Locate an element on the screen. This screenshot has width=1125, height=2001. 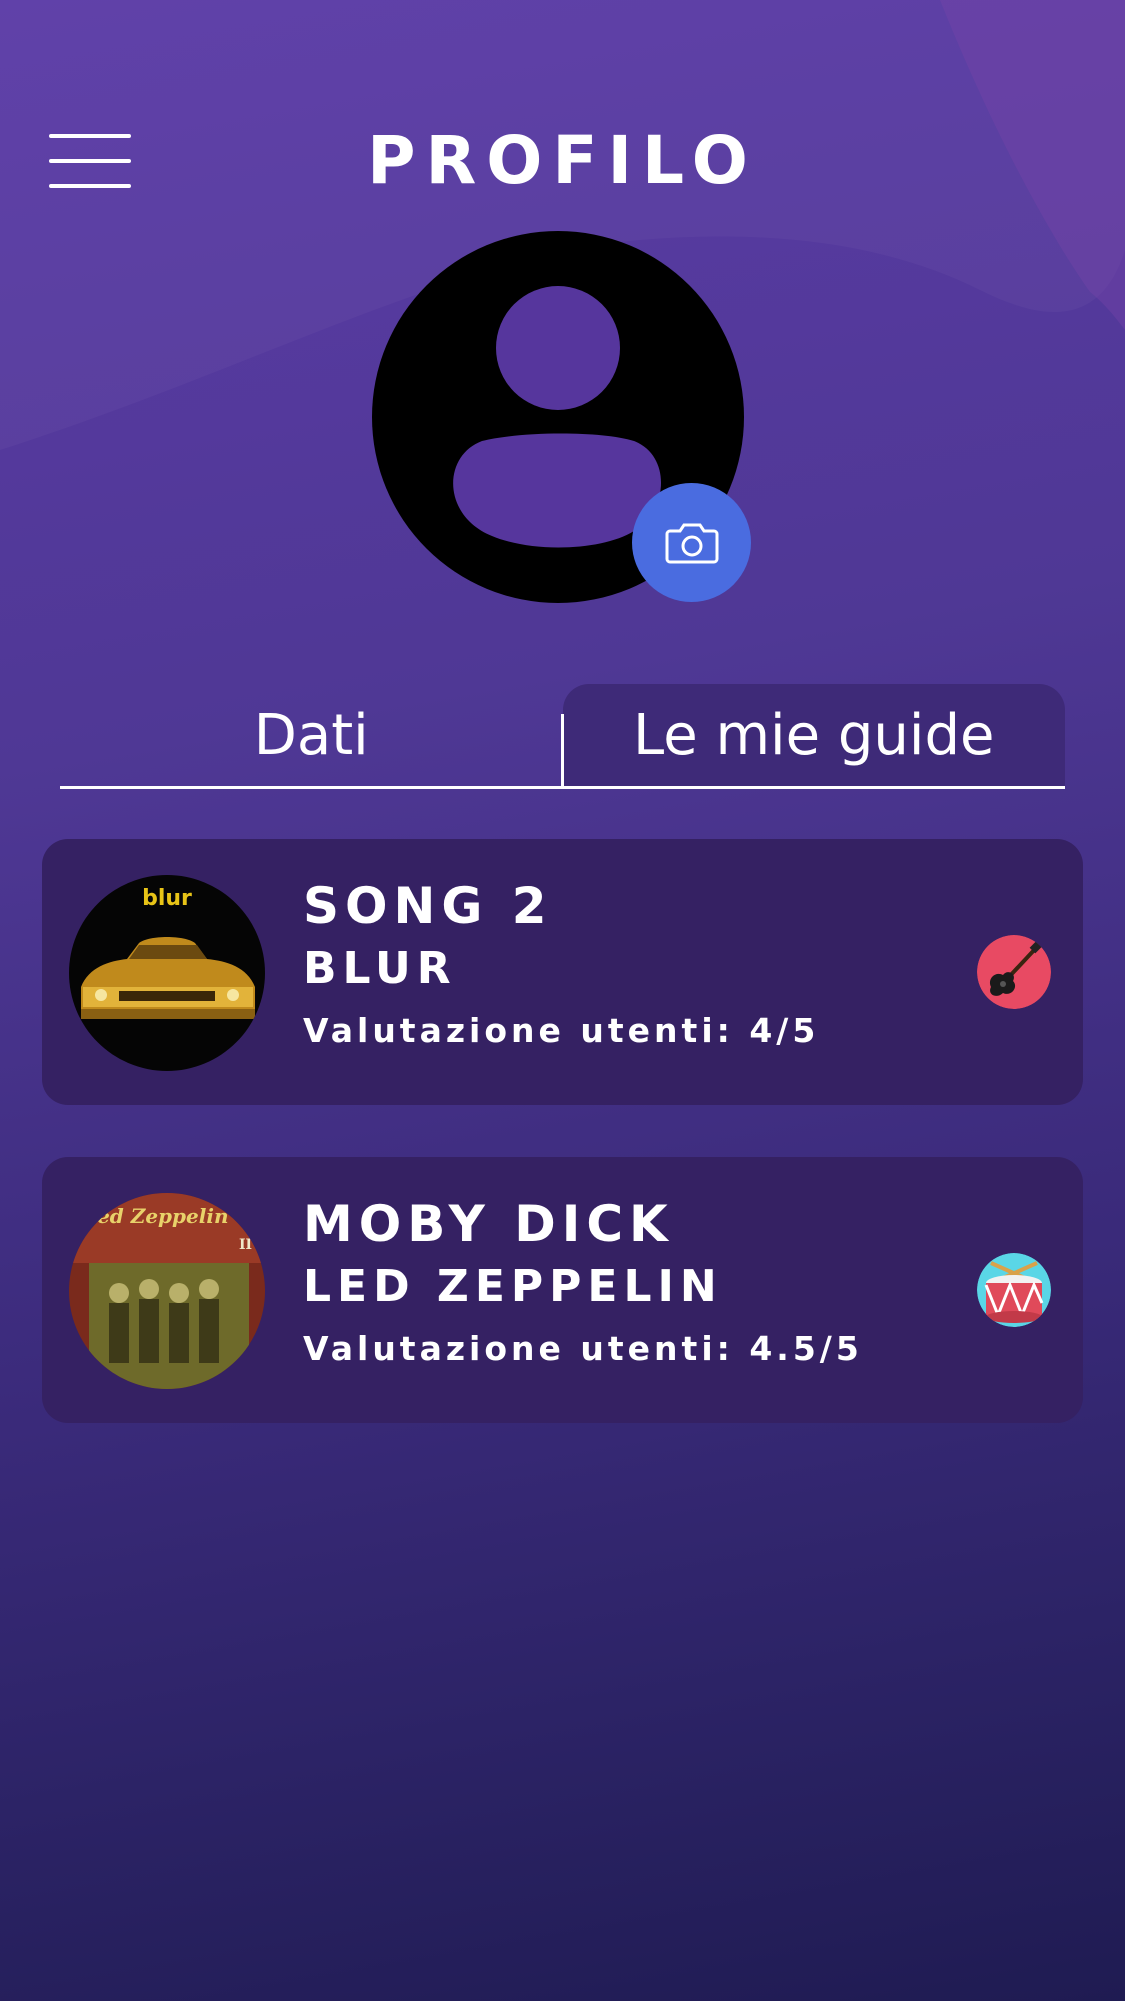
album-cover: Led Zeppelin II is located at coordinates (167, 1291).